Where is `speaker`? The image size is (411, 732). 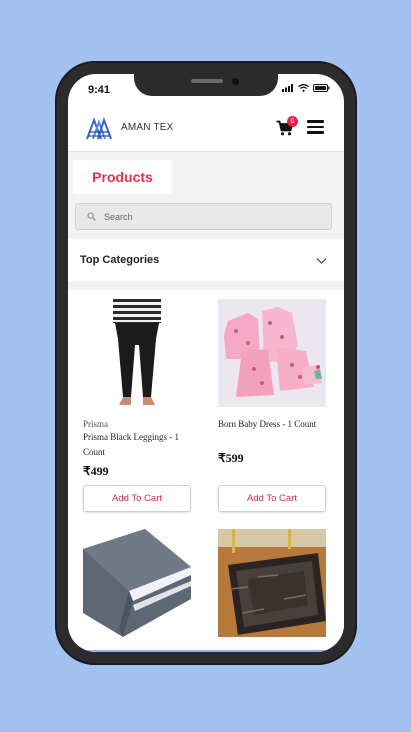
speaker is located at coordinates (207, 81).